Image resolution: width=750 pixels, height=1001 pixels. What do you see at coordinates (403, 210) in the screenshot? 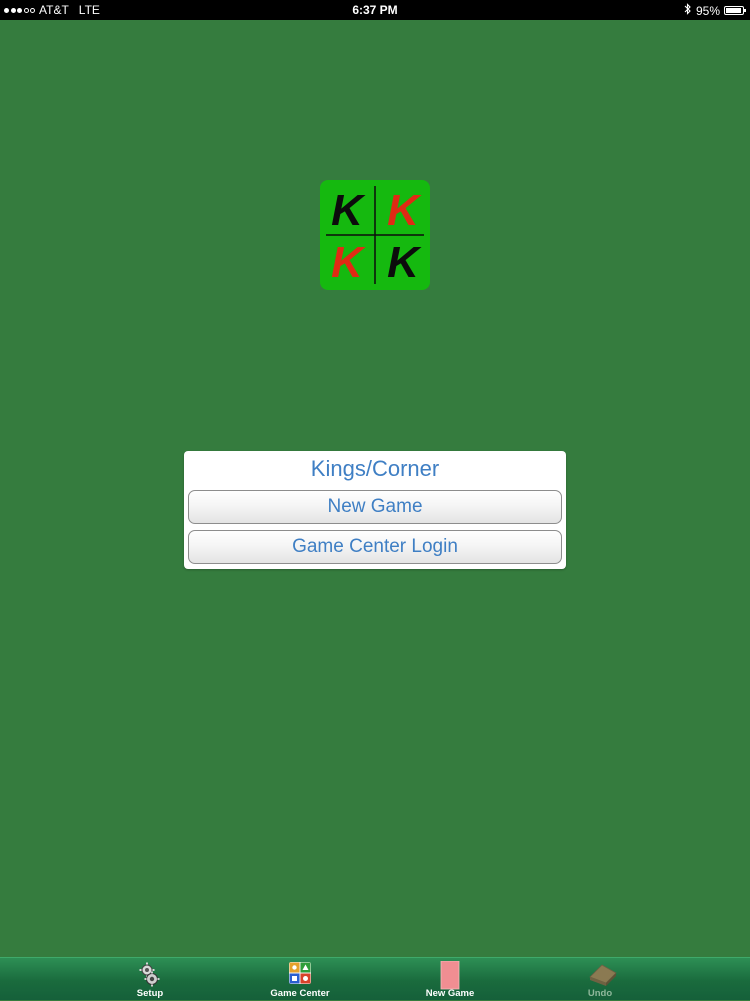
I see `logo-letter-top-right: K` at bounding box center [403, 210].